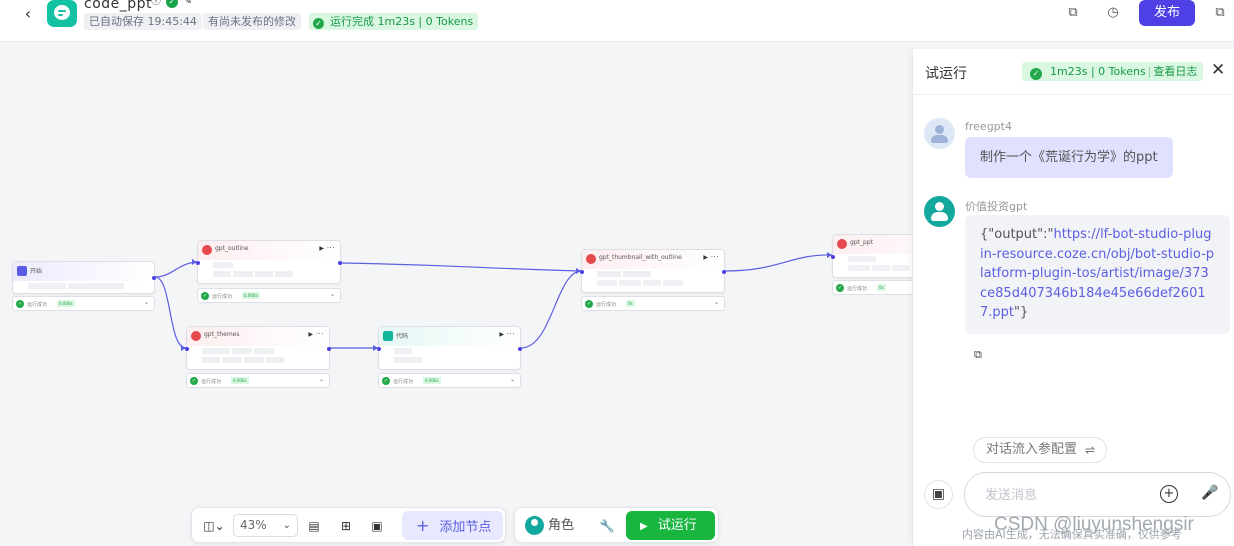 The width and height of the screenshot is (1234, 546). I want to click on bot-avatar, so click(939, 211).